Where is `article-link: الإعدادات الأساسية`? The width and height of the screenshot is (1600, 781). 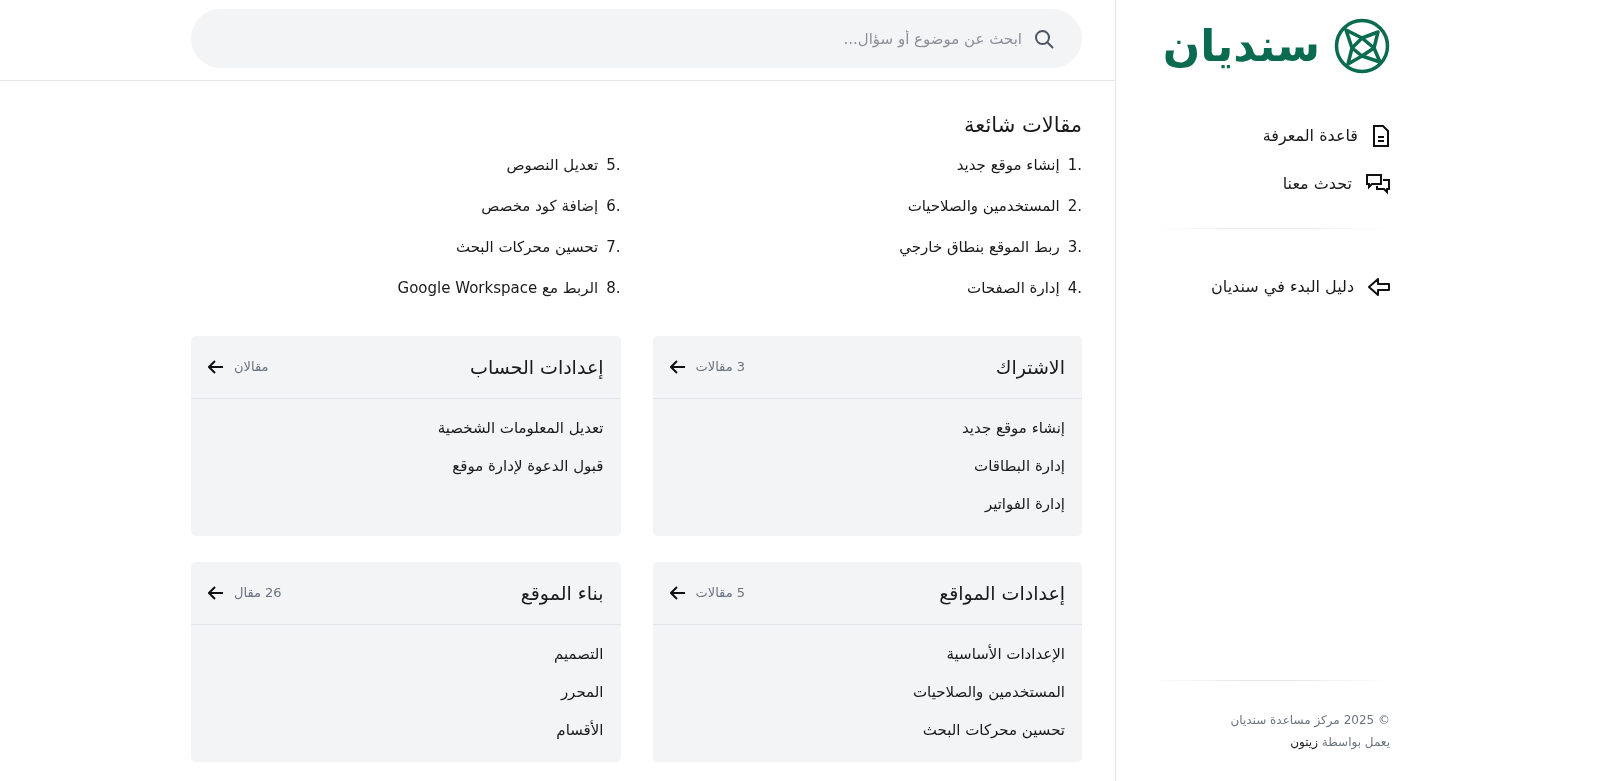 article-link: الإعدادات الأساسية is located at coordinates (1005, 654).